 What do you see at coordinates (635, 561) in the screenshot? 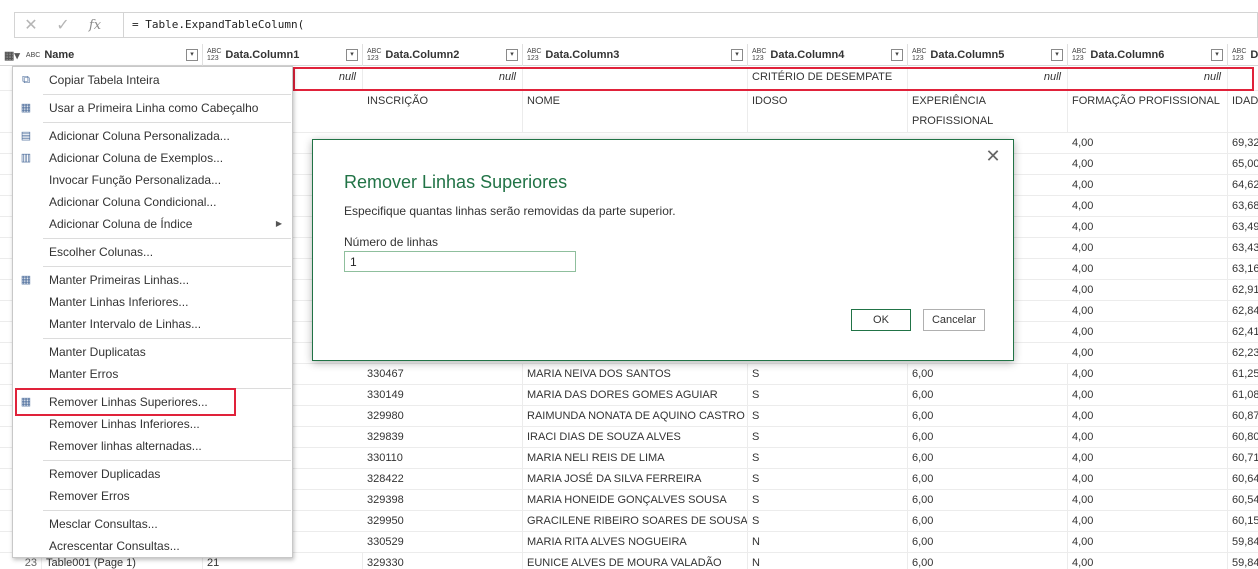
I see `table-cell: EUNICE ALVES DE MOURA VALADÃO` at bounding box center [635, 561].